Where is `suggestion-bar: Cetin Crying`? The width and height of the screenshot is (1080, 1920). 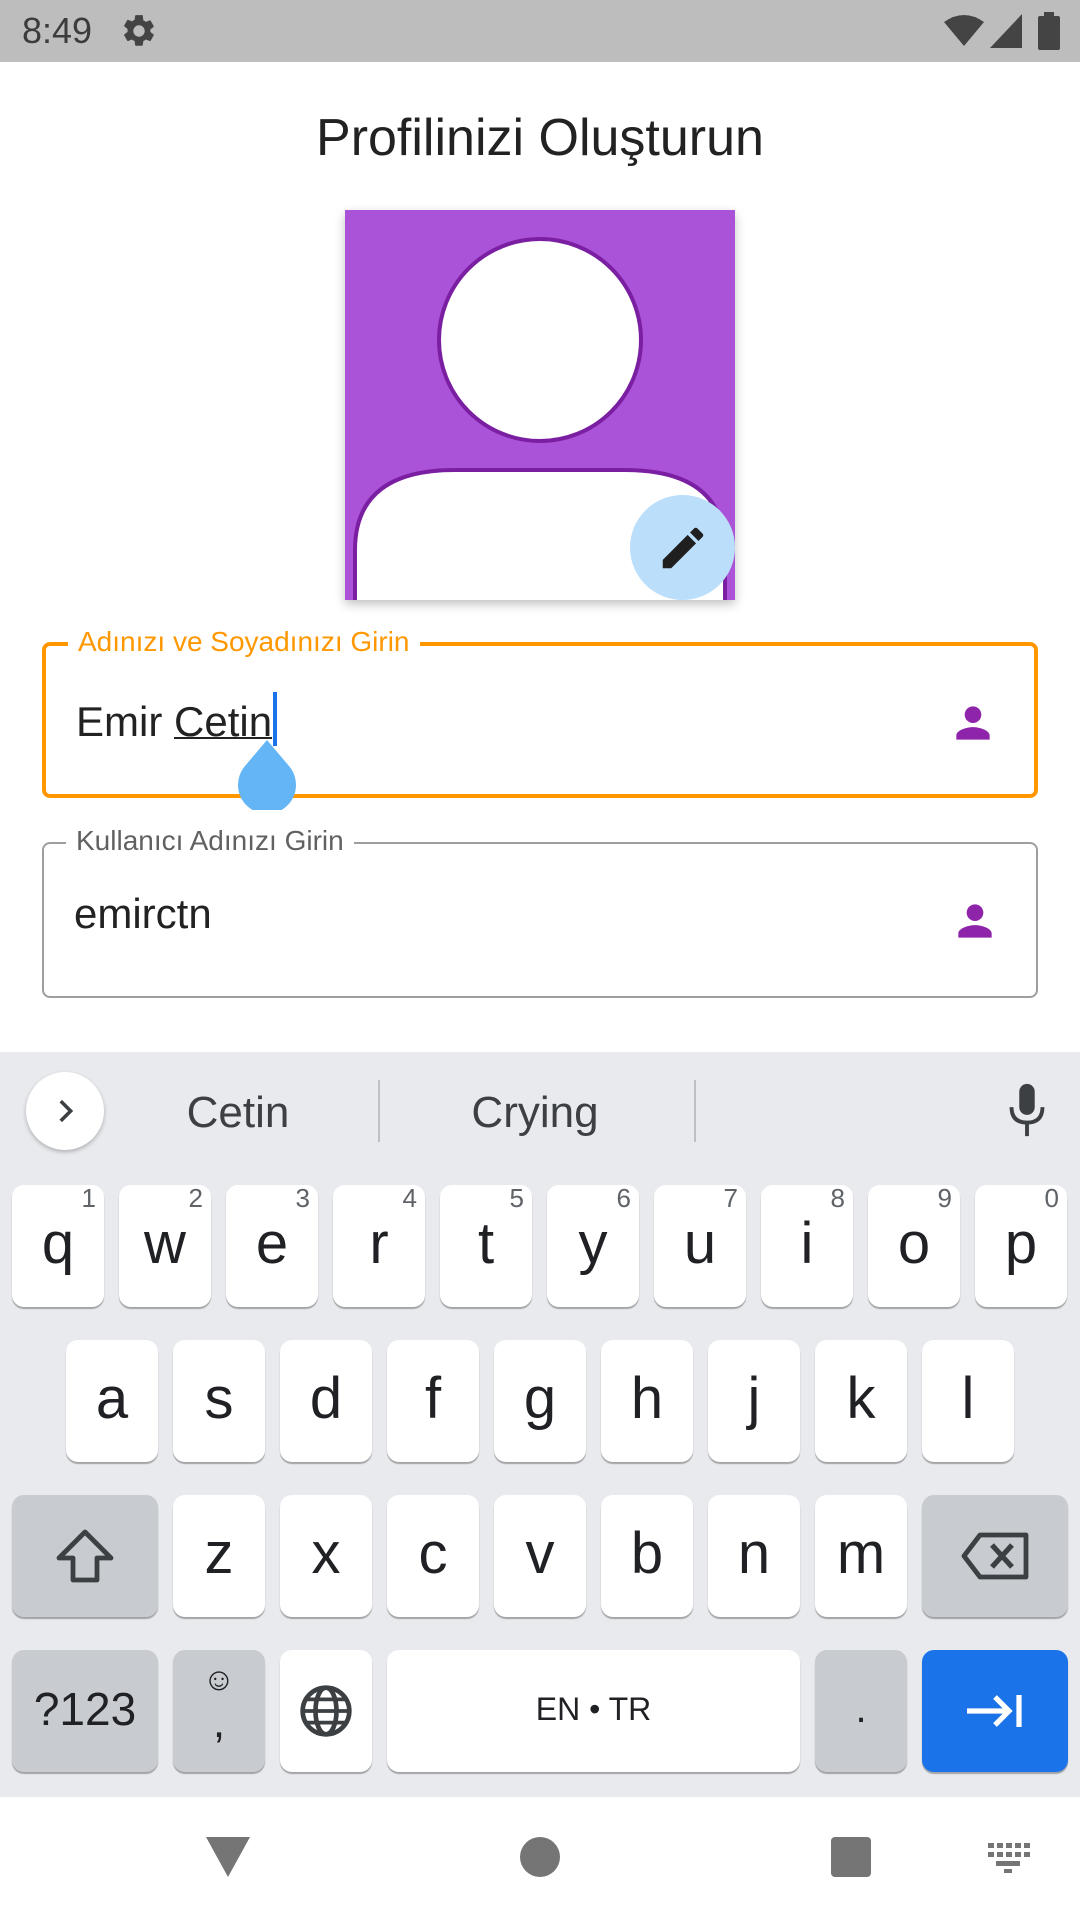 suggestion-bar: Cetin Crying is located at coordinates (540, 1112).